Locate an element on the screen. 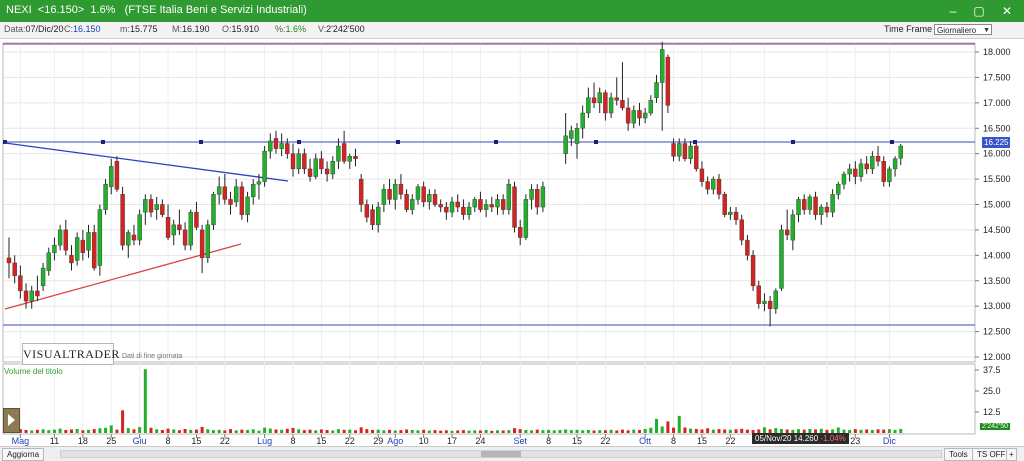 This screenshot has width=1024, height=461. visualtrader-logo: VISUALTRADER is located at coordinates (70, 354).